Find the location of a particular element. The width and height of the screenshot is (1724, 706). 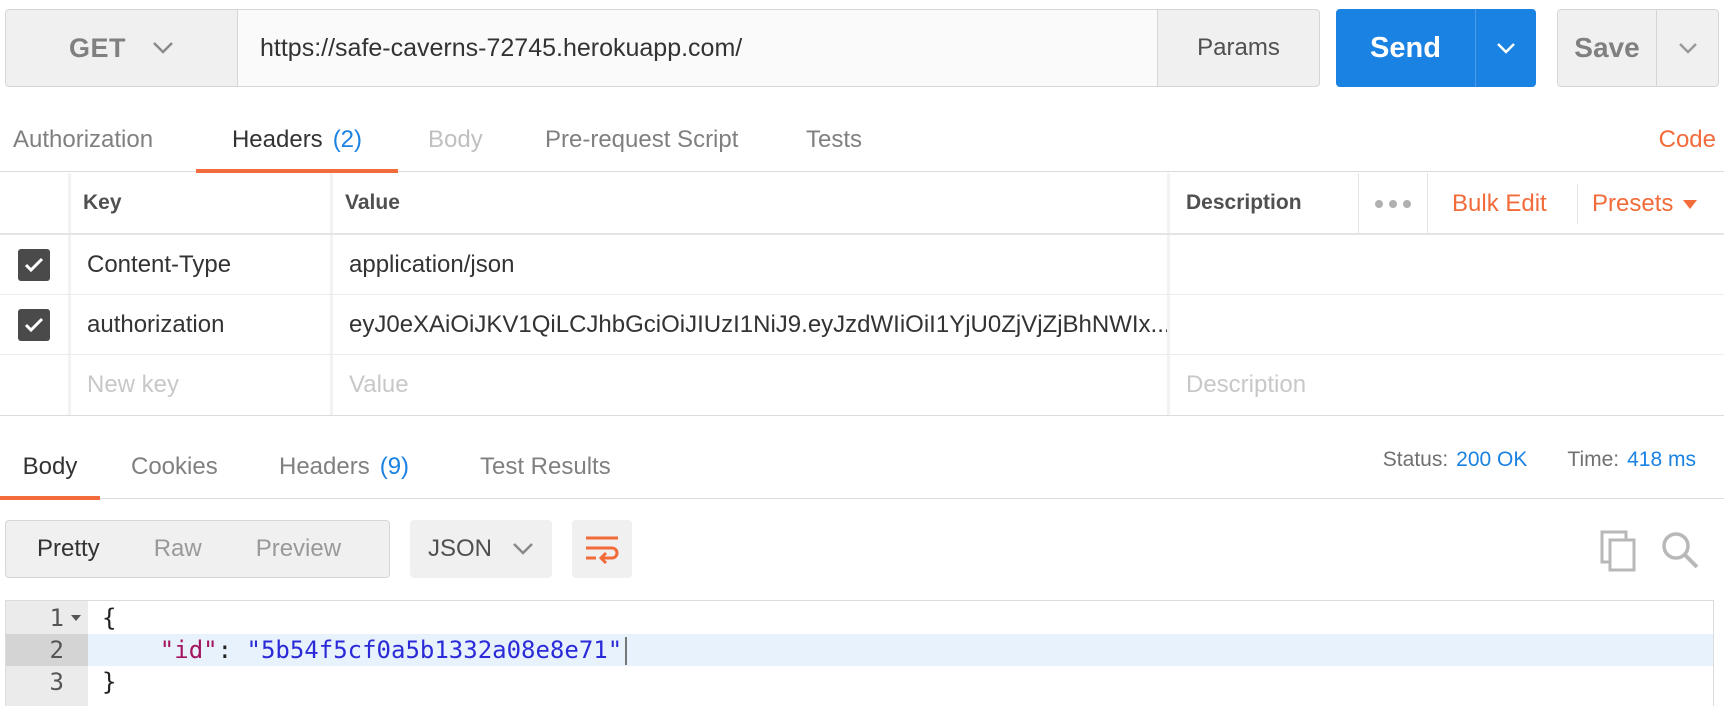

header-key-field: Content-Type is located at coordinates (199, 264).